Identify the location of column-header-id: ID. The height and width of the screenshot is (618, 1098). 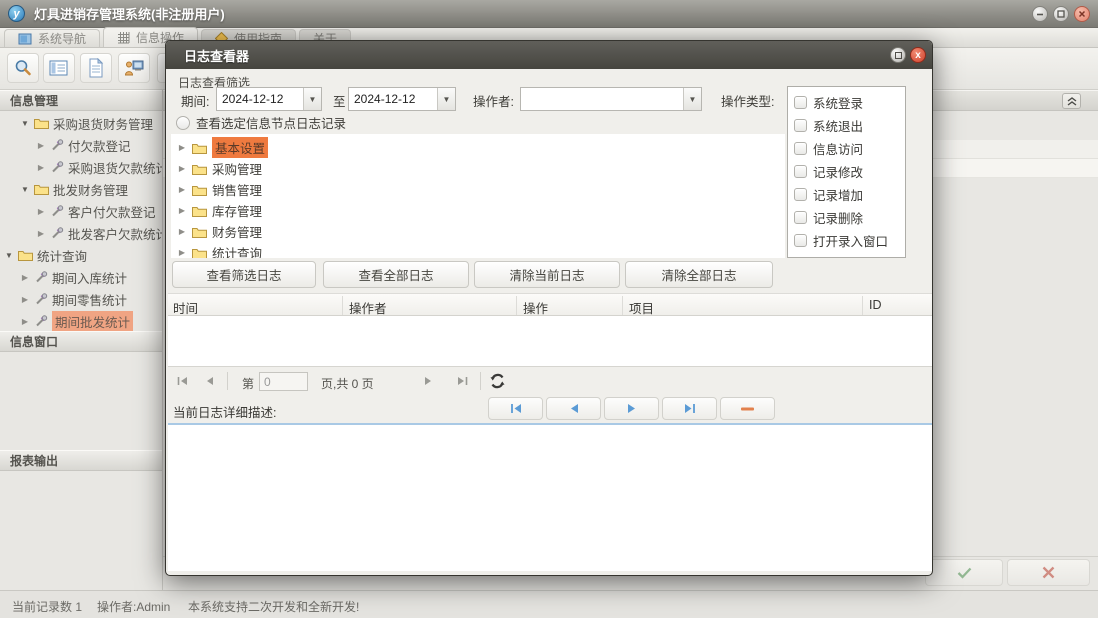
(875, 305).